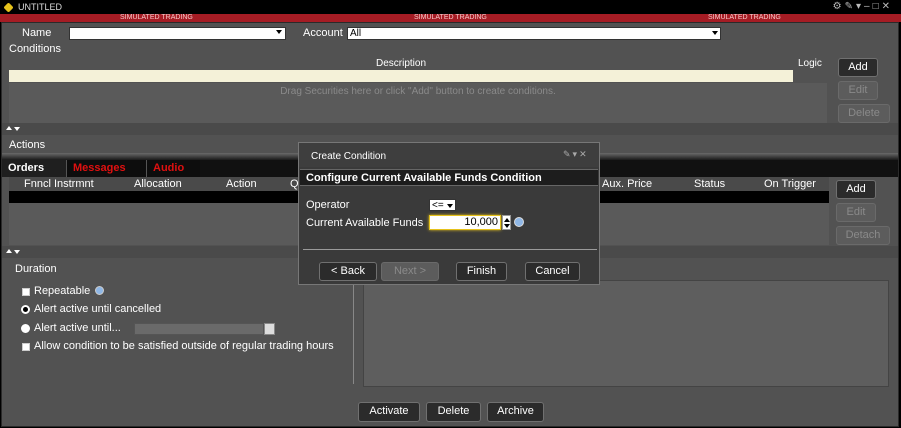 The height and width of the screenshot is (428, 901). I want to click on app-logo-icon, so click(8, 7).